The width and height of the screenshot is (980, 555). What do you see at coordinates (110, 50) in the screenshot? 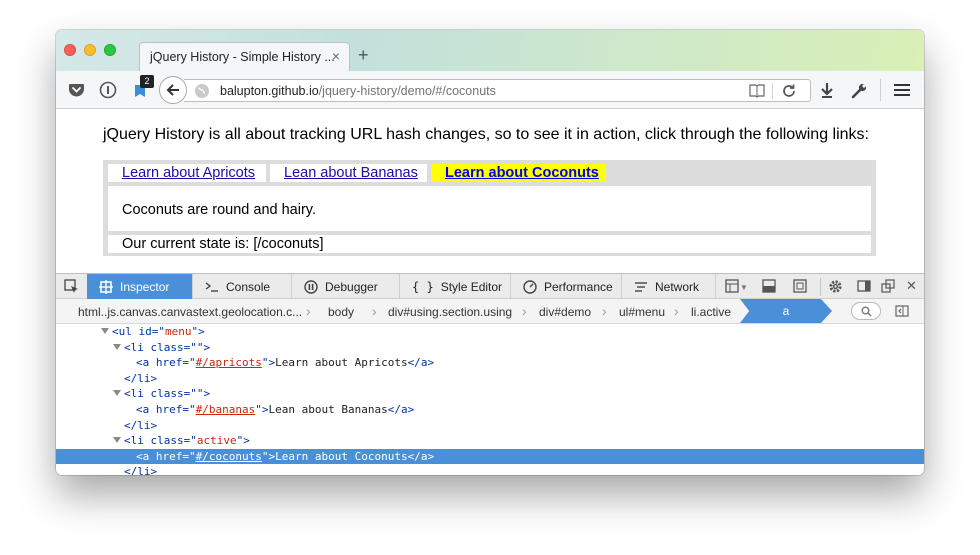
I see `window-maximize-button` at bounding box center [110, 50].